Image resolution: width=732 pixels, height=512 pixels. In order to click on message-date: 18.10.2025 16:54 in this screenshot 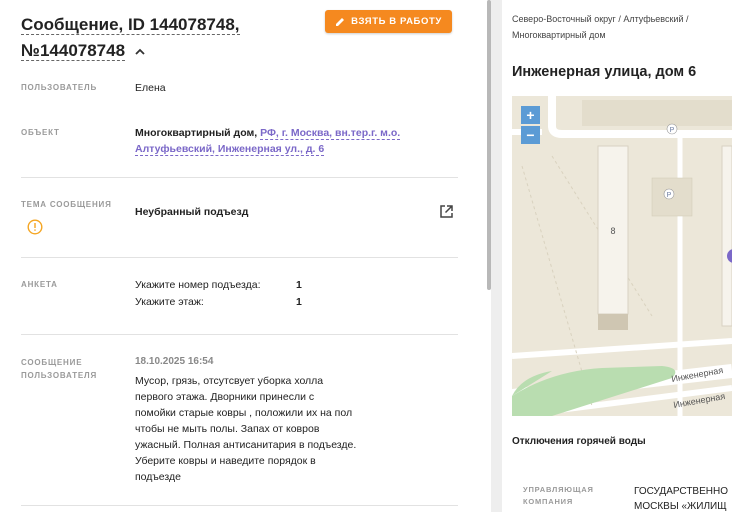, I will do `click(174, 361)`.